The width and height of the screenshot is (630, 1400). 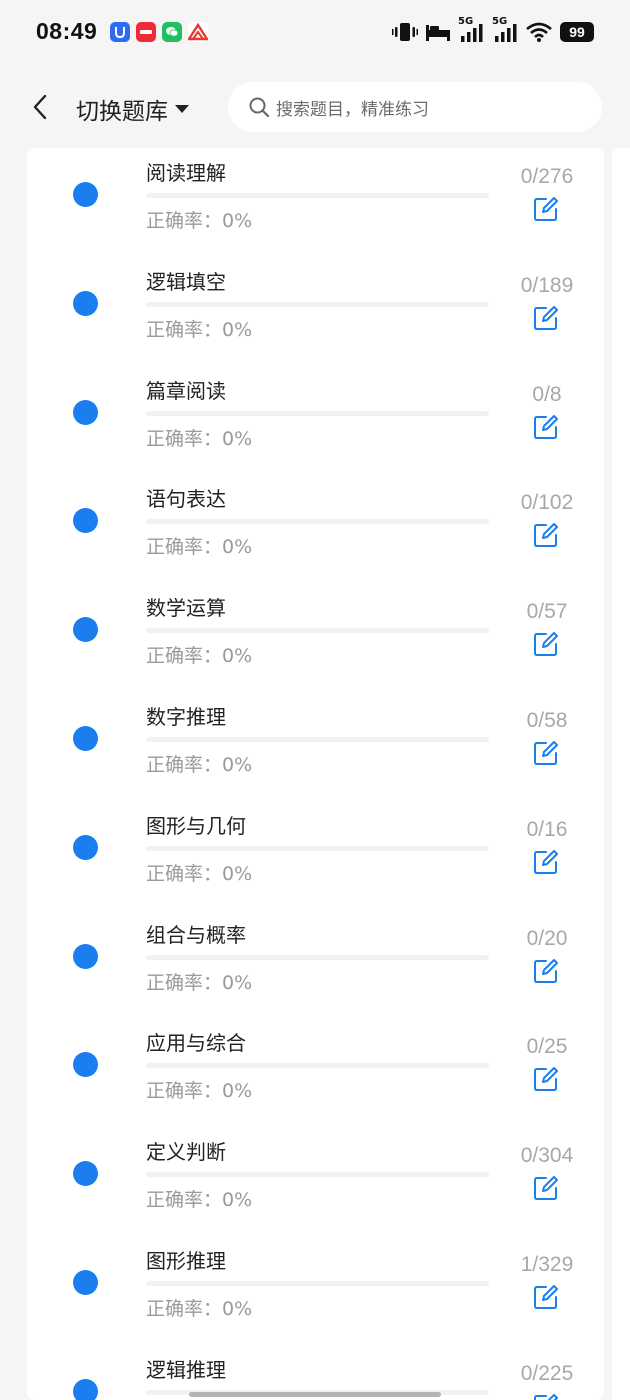 What do you see at coordinates (182, 109) in the screenshot?
I see `caret-down-icon` at bounding box center [182, 109].